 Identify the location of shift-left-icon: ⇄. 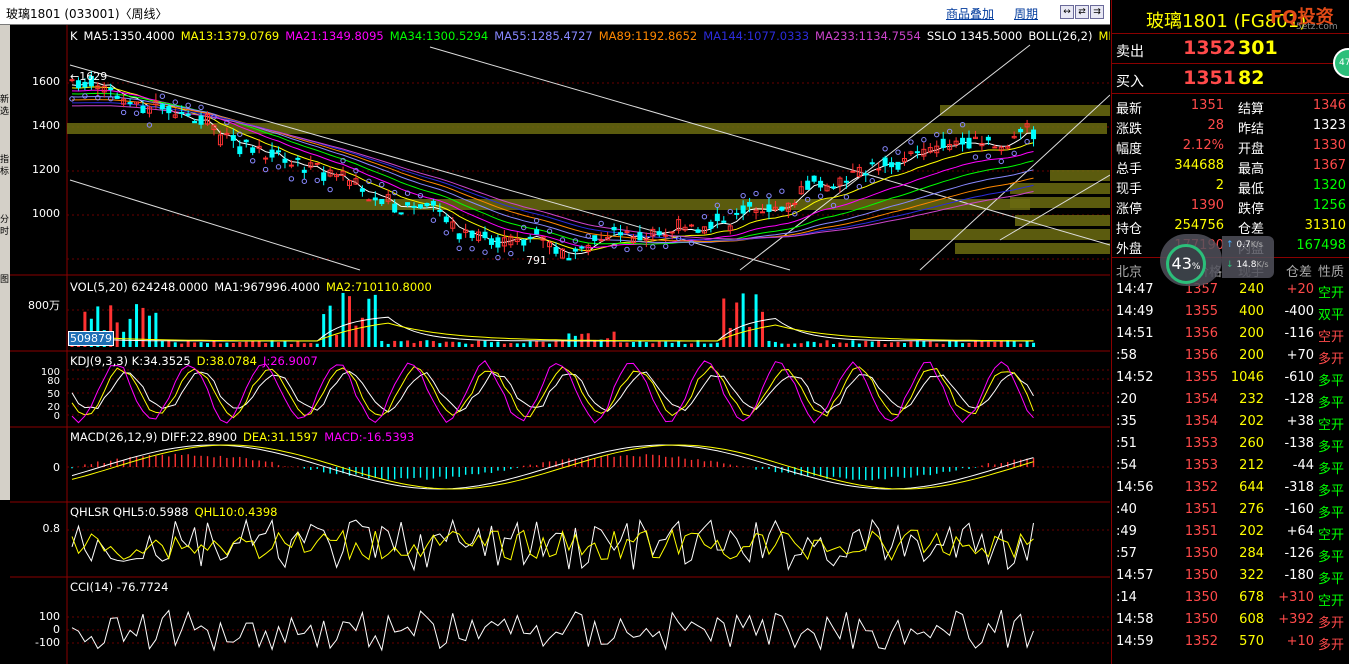
(1082, 12).